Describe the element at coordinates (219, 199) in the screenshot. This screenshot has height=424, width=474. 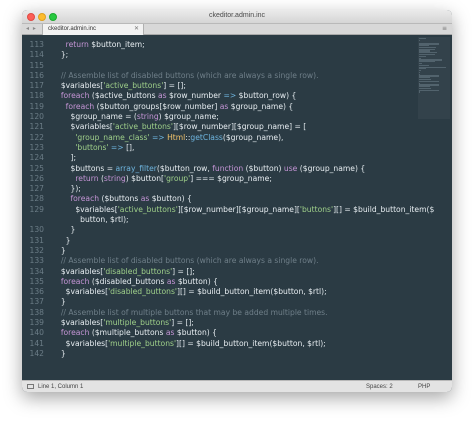
I see `code-line: 128 foreach ($buttons as $button) {` at that location.